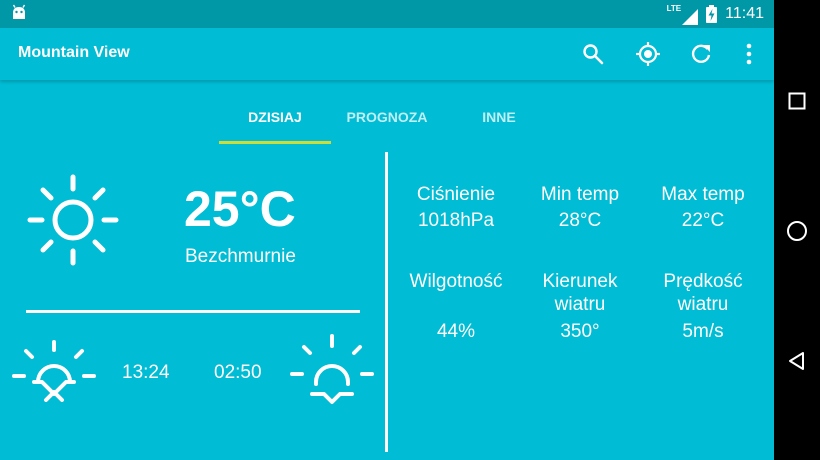  What do you see at coordinates (703, 220) in the screenshot?
I see `detail-value: 22°C` at bounding box center [703, 220].